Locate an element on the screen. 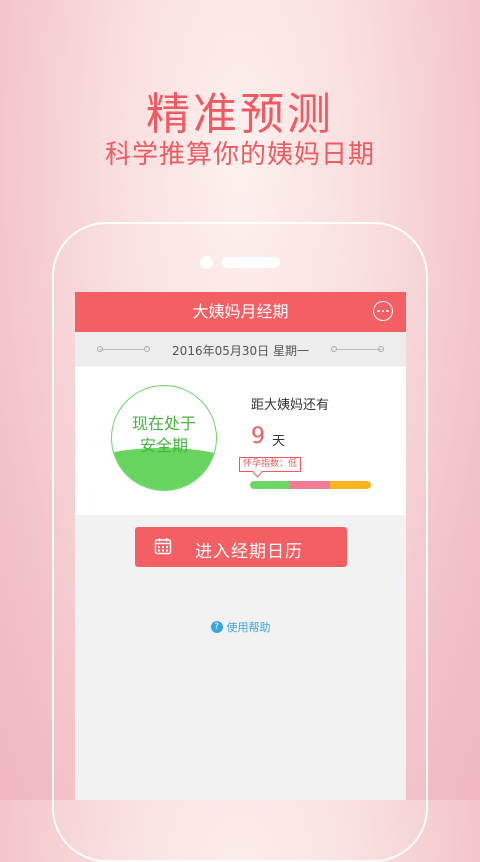 The width and height of the screenshot is (480, 862). status-line2: 安全期 is located at coordinates (163, 445).